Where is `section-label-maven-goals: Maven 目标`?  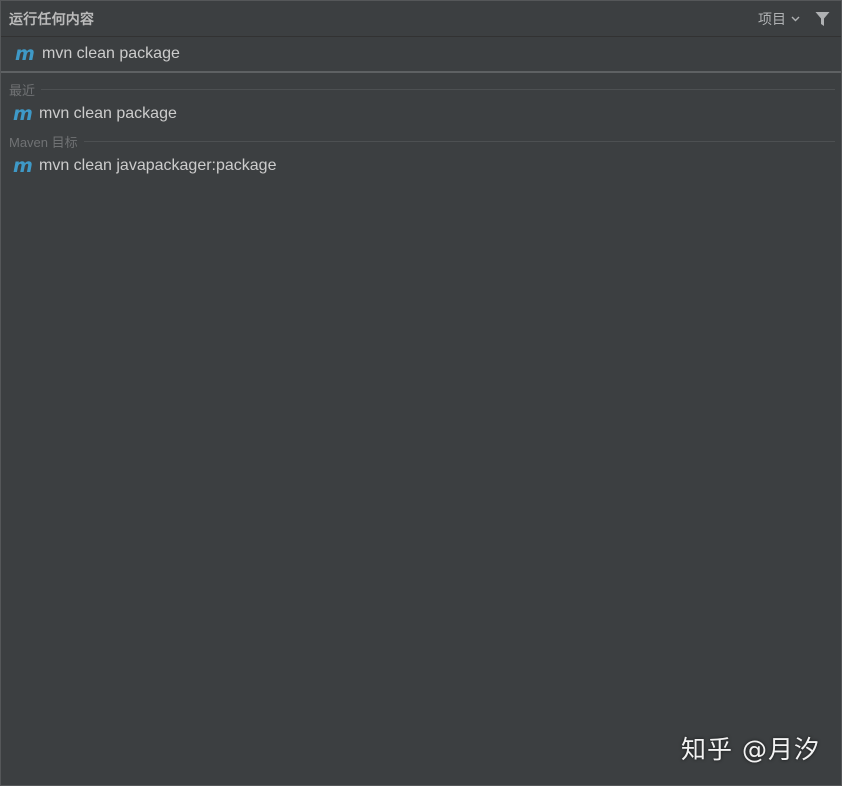
section-label-maven-goals: Maven 目标 is located at coordinates (43, 142).